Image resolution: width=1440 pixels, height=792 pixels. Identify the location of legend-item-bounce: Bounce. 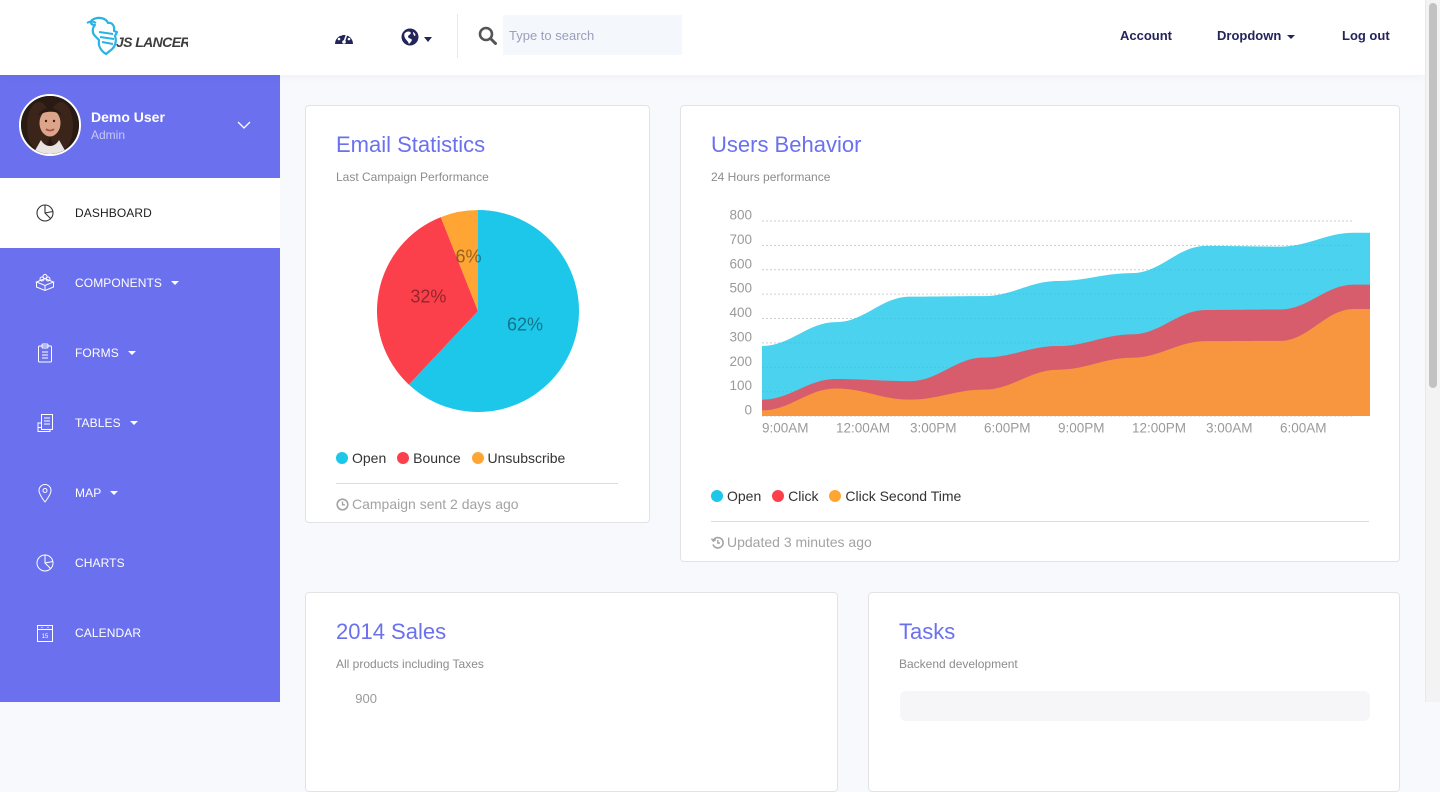
(429, 458).